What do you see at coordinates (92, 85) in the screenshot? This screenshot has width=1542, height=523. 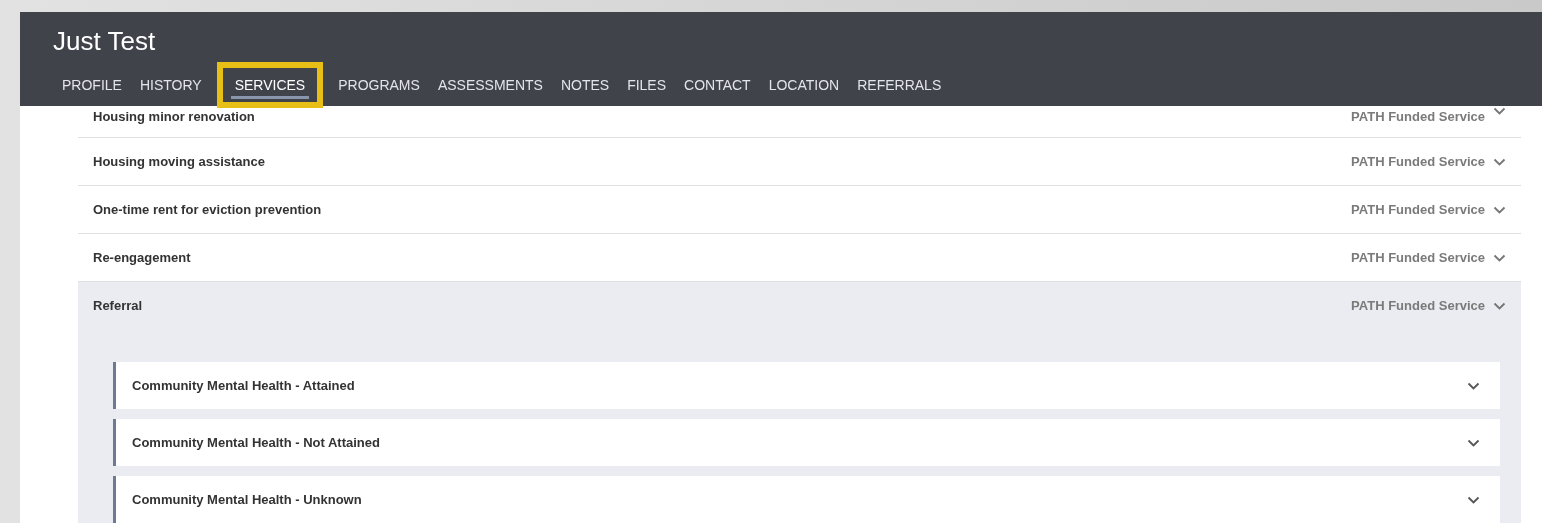 I see `nav-tab: PROFILE` at bounding box center [92, 85].